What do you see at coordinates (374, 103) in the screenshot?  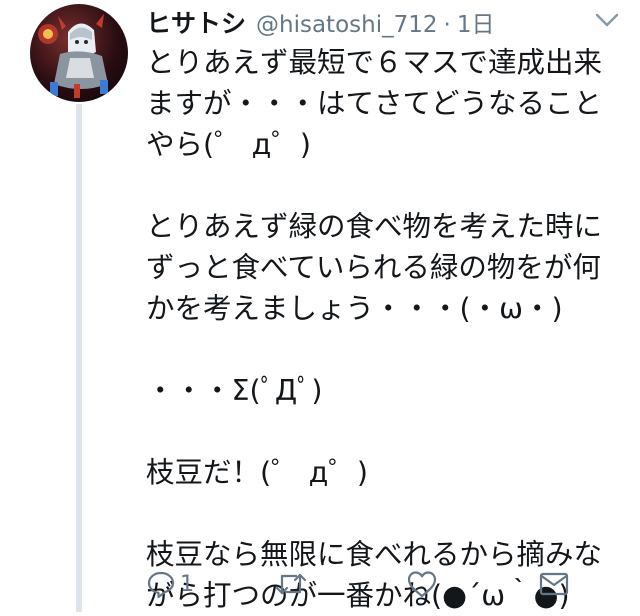 I see `tweet-text-line: ますが・・・はてさてどうなること` at bounding box center [374, 103].